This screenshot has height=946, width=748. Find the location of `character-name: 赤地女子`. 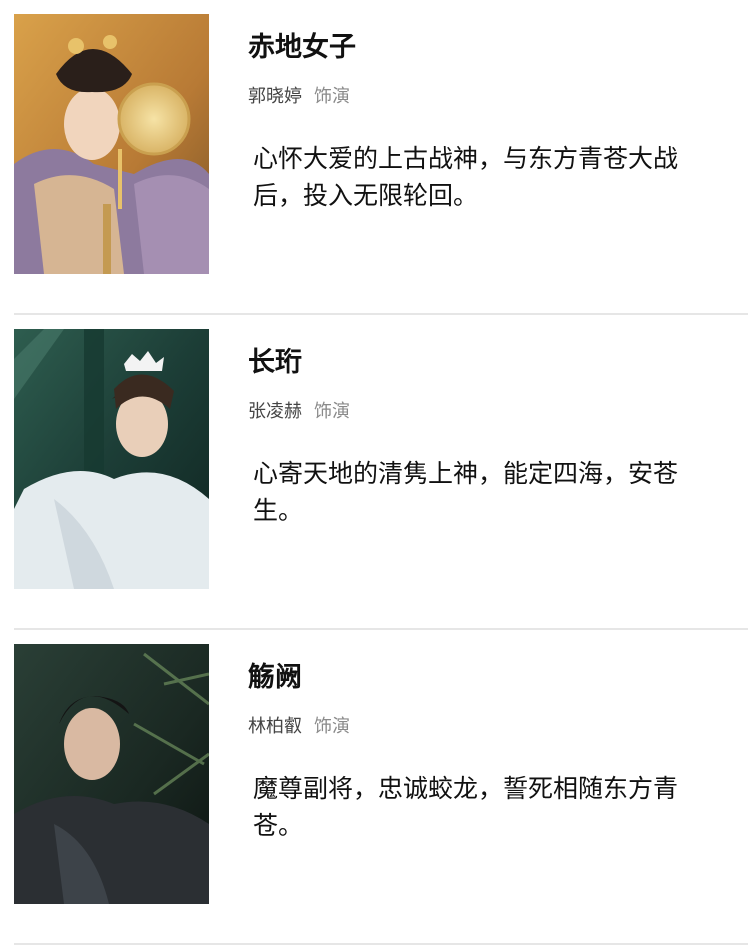

character-name: 赤地女子 is located at coordinates (302, 47).